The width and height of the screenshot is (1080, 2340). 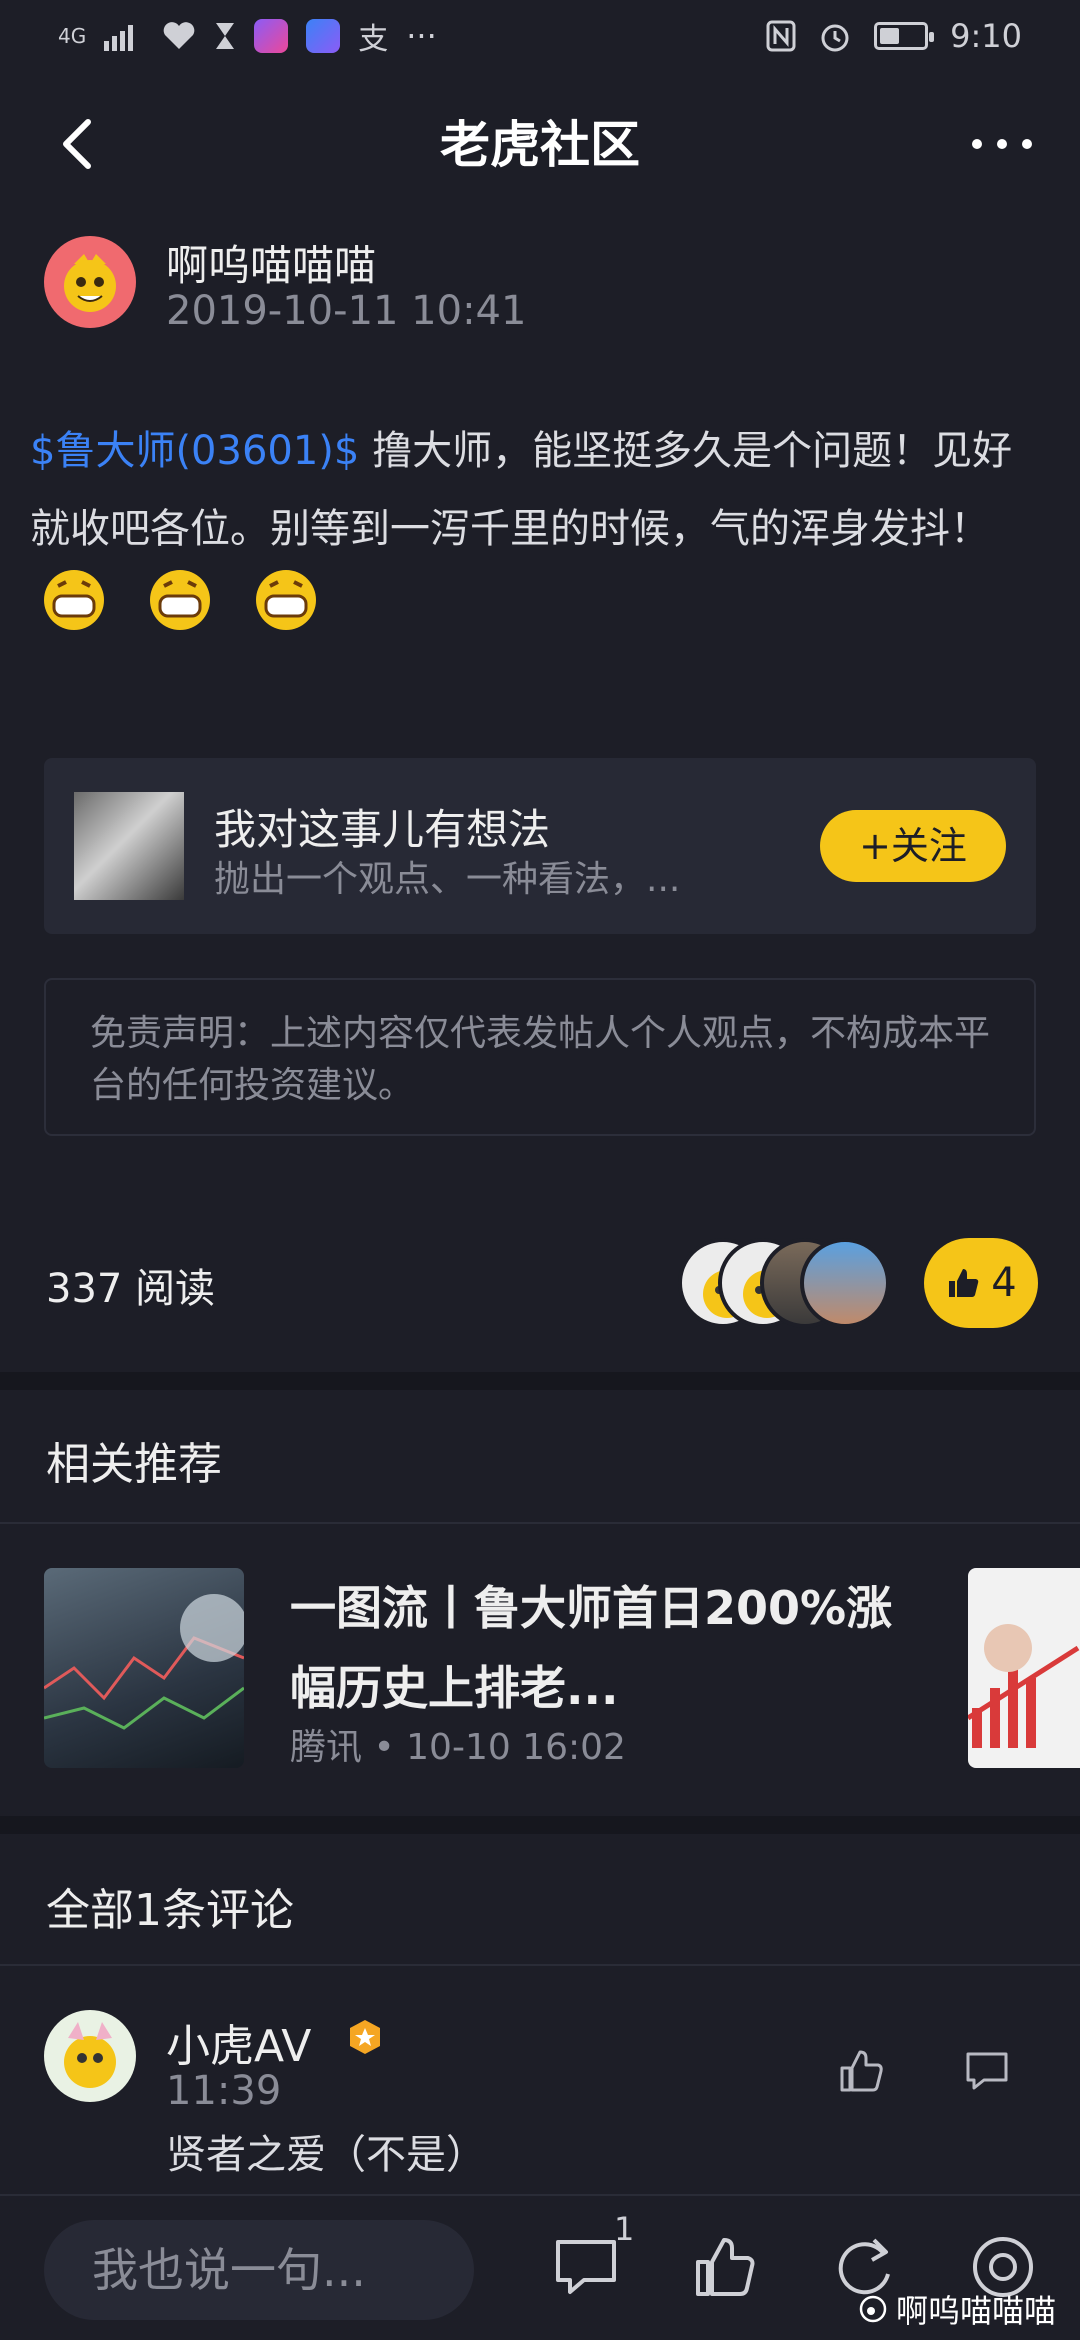 I want to click on stock-app-icon, so click(x=323, y=36).